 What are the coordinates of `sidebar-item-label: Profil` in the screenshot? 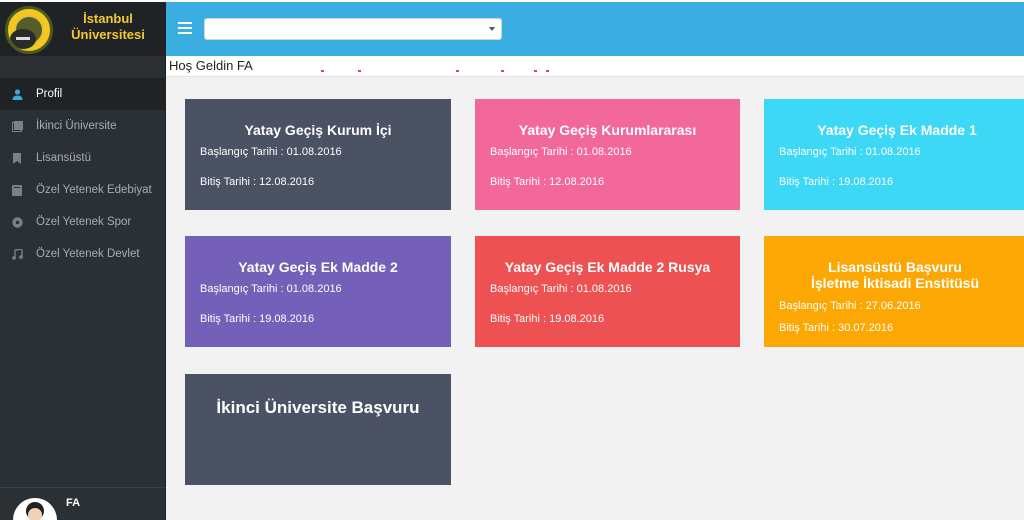 It's located at (49, 94).